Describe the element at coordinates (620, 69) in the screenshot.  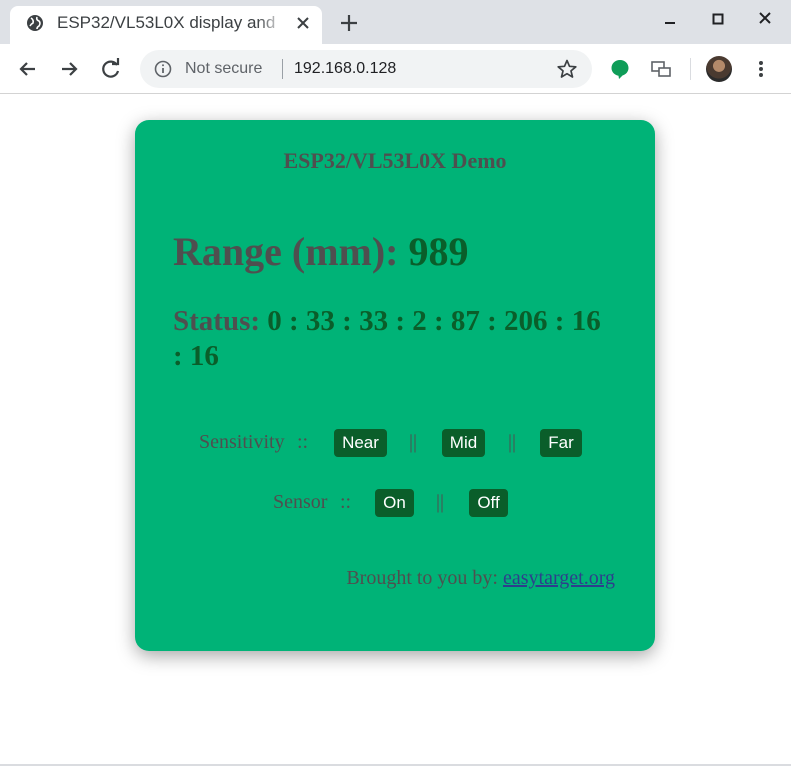
I see `extension-icon` at that location.